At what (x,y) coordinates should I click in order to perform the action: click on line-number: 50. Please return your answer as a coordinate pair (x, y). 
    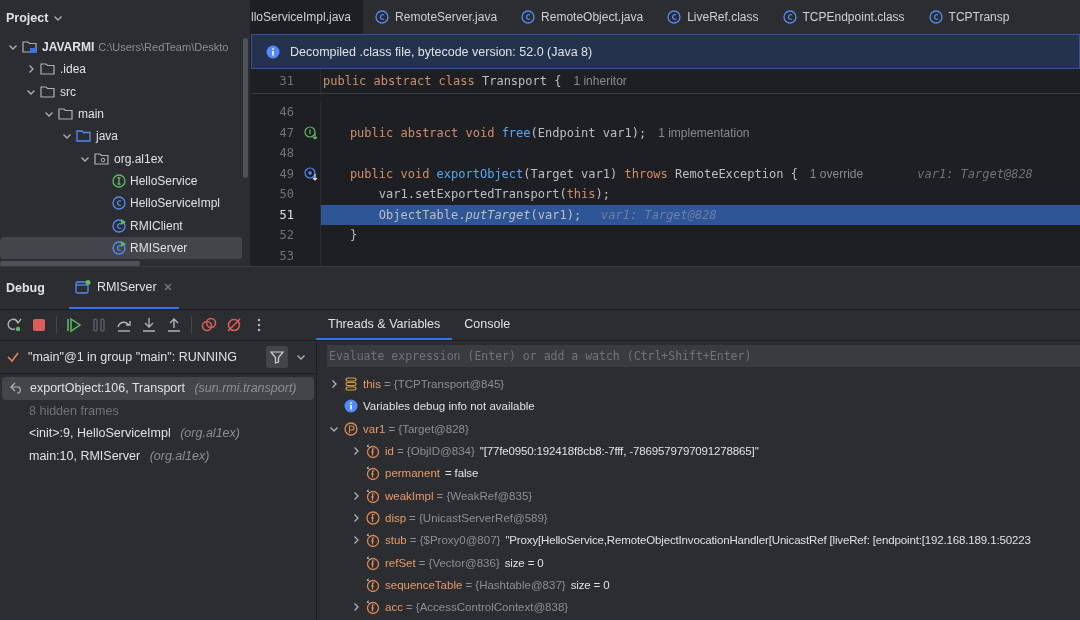
    Looking at the image, I should click on (286, 194).